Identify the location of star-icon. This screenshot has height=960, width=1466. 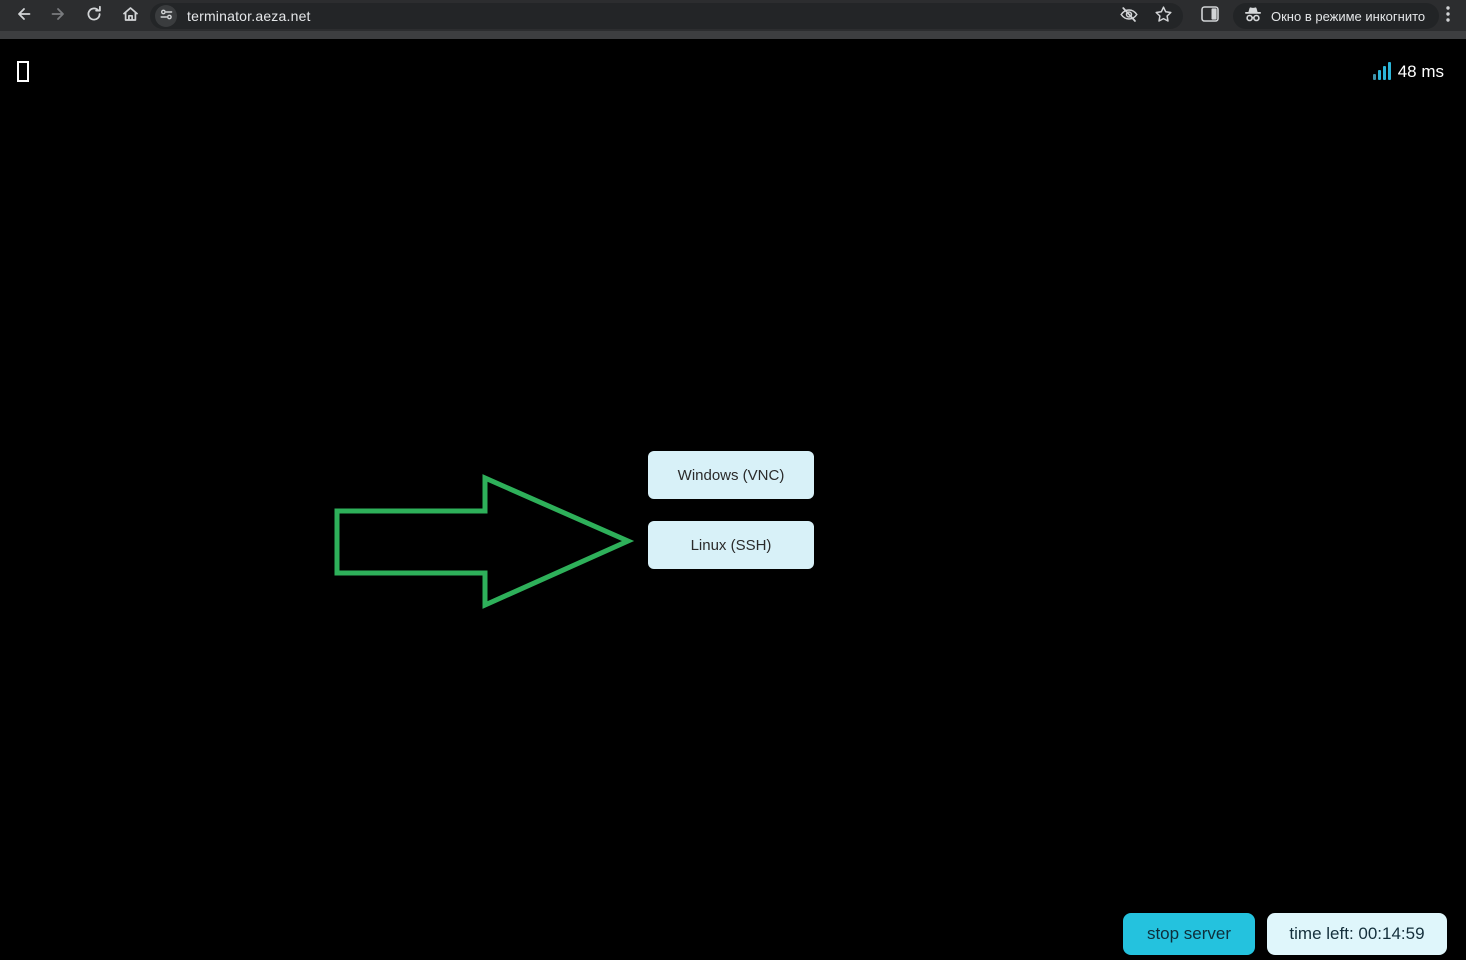
(1163, 16).